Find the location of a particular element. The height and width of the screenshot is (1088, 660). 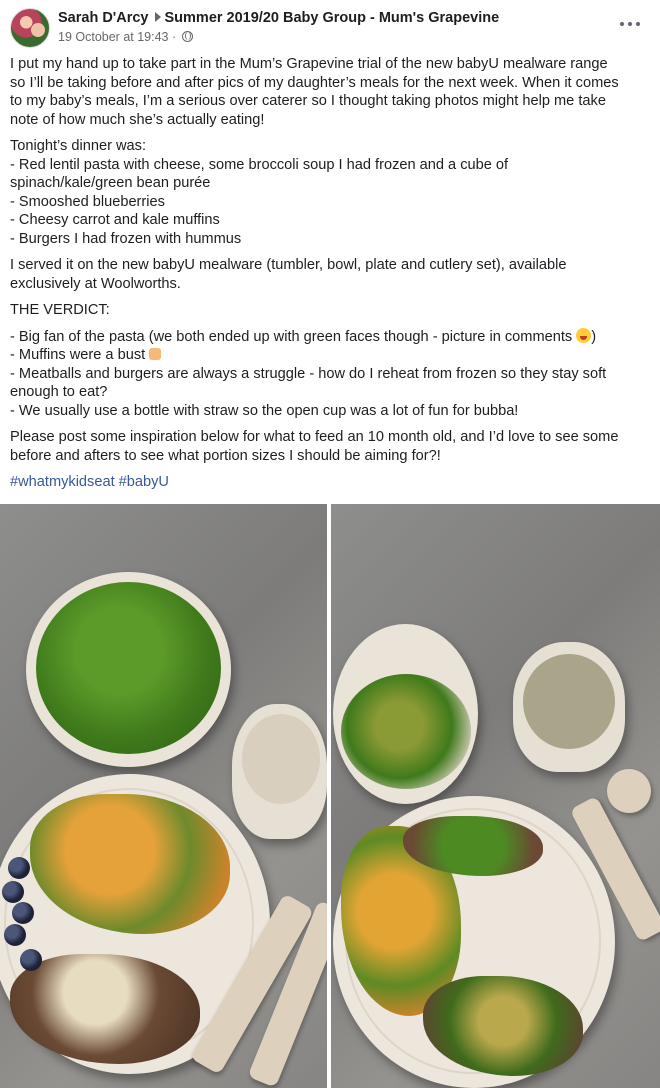

author-name: Sarah D'Arcy is located at coordinates (103, 18).